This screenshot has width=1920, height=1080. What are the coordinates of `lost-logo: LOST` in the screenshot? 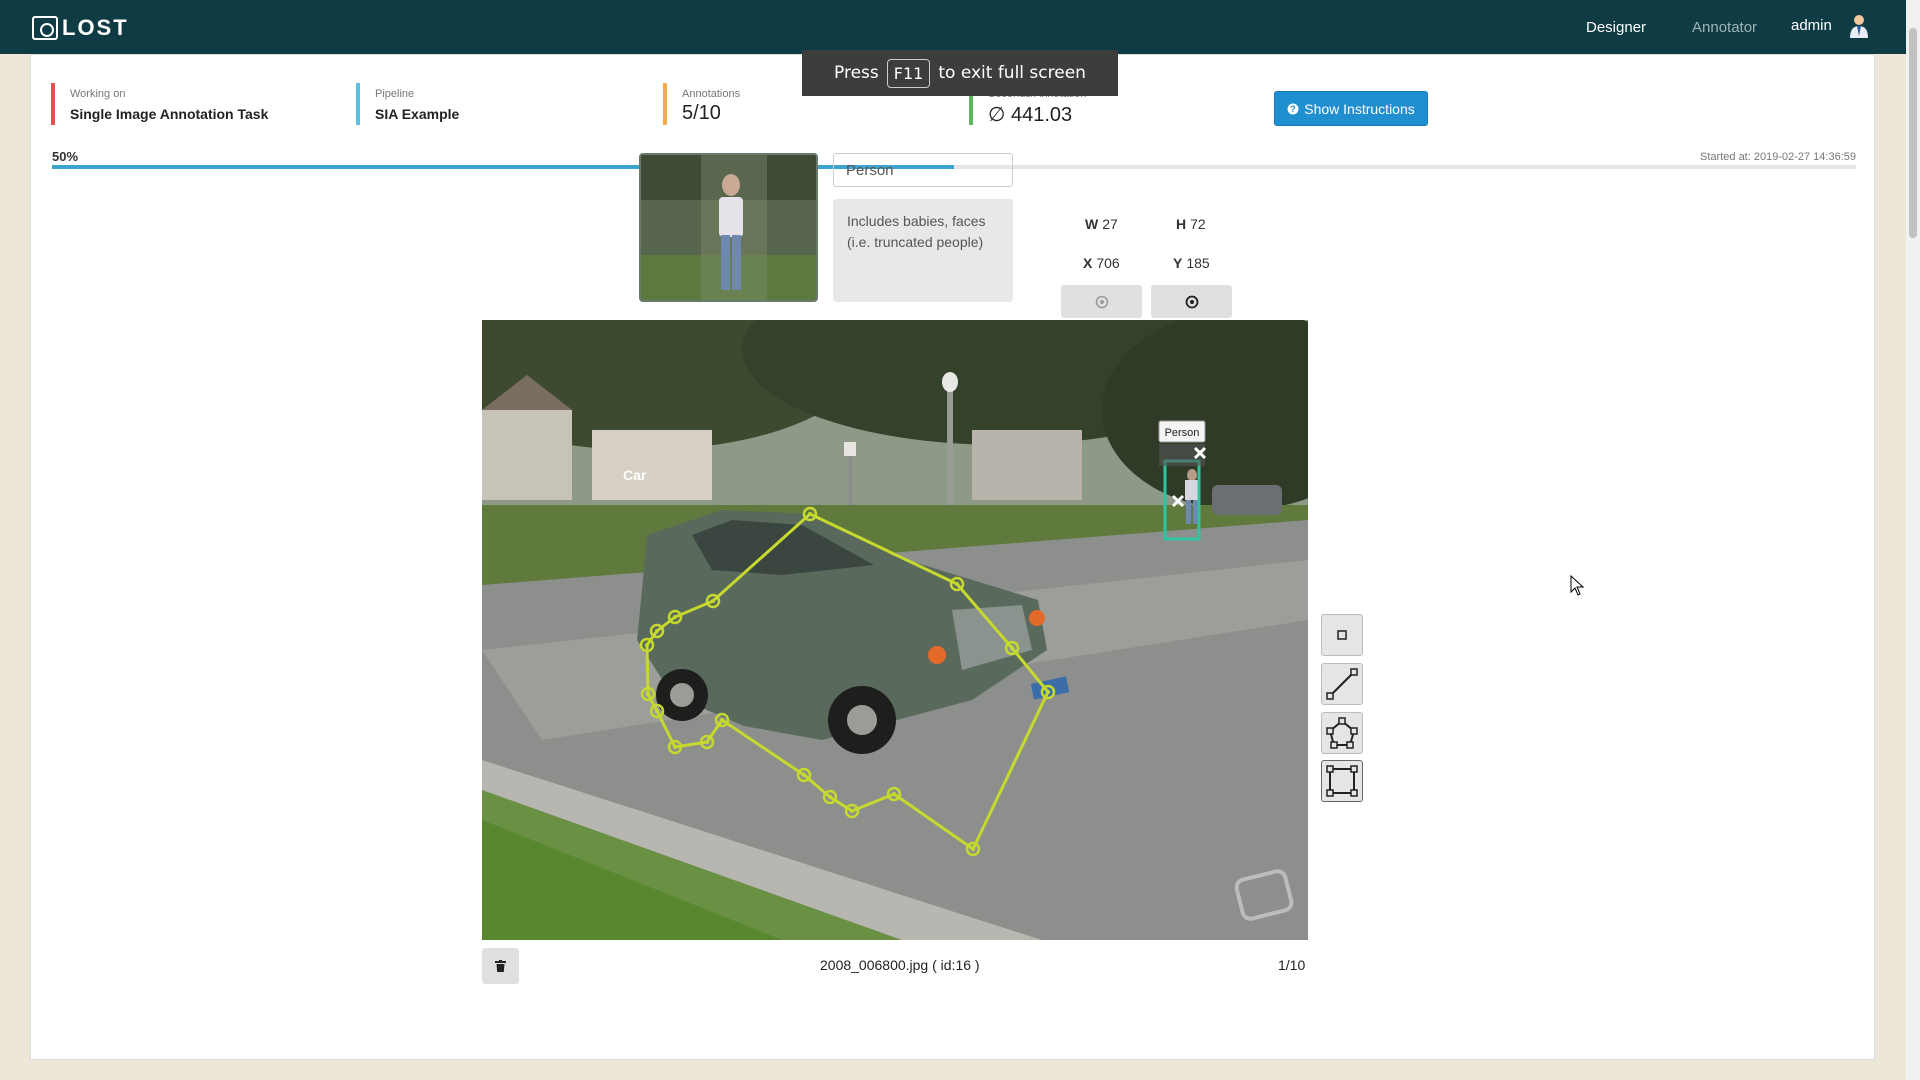 It's located at (80, 28).